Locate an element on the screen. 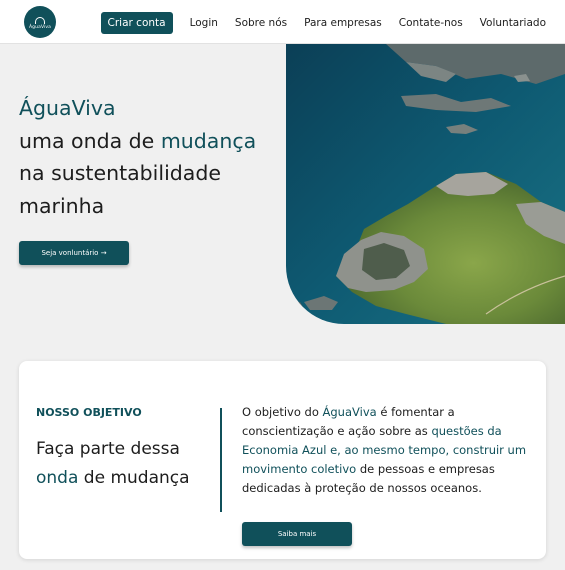  hero-line-3: na sustentabilidade is located at coordinates (120, 173).